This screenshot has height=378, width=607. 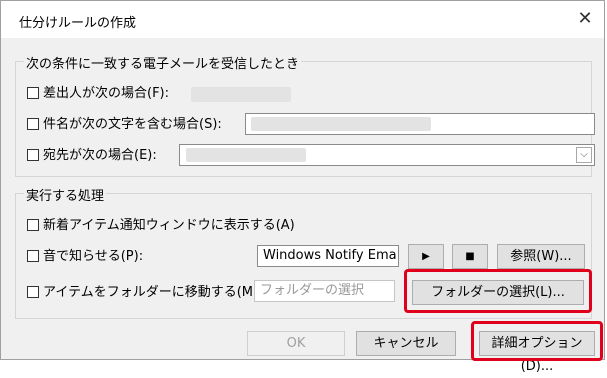 What do you see at coordinates (33, 292) in the screenshot?
I see `move-to-folder-checkbox` at bounding box center [33, 292].